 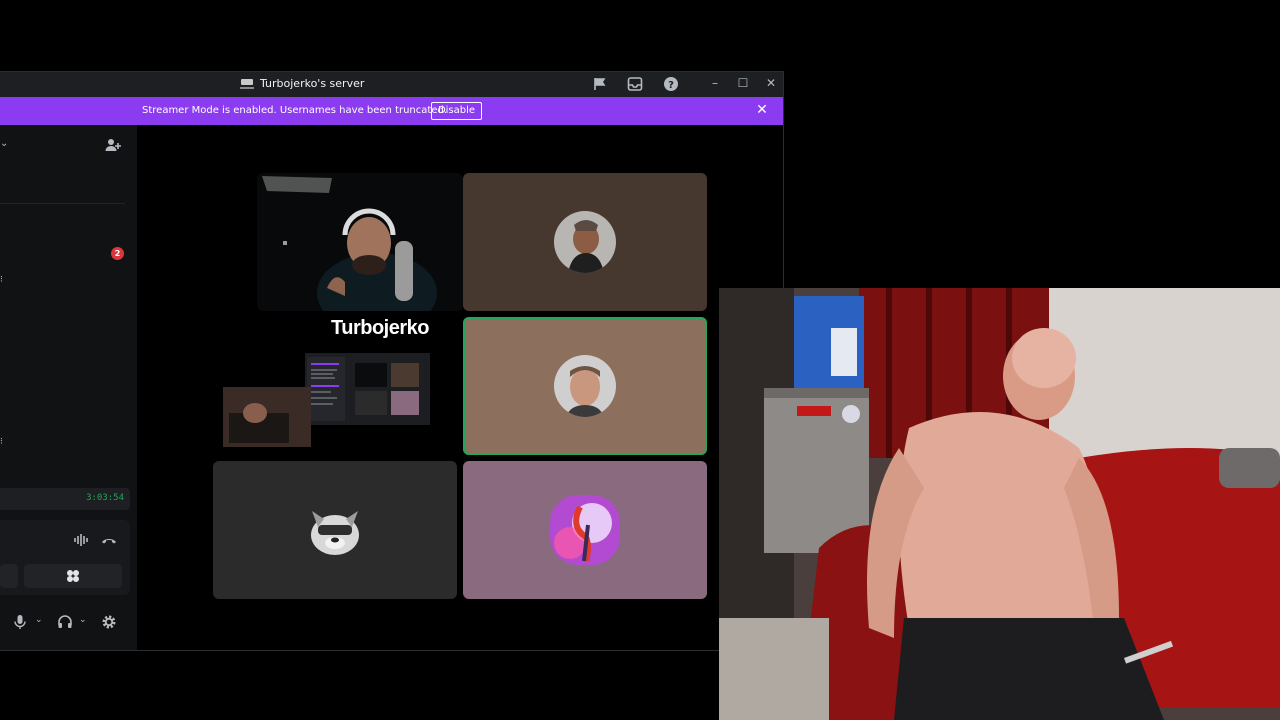 What do you see at coordinates (20, 622) in the screenshot?
I see `microphone-icon` at bounding box center [20, 622].